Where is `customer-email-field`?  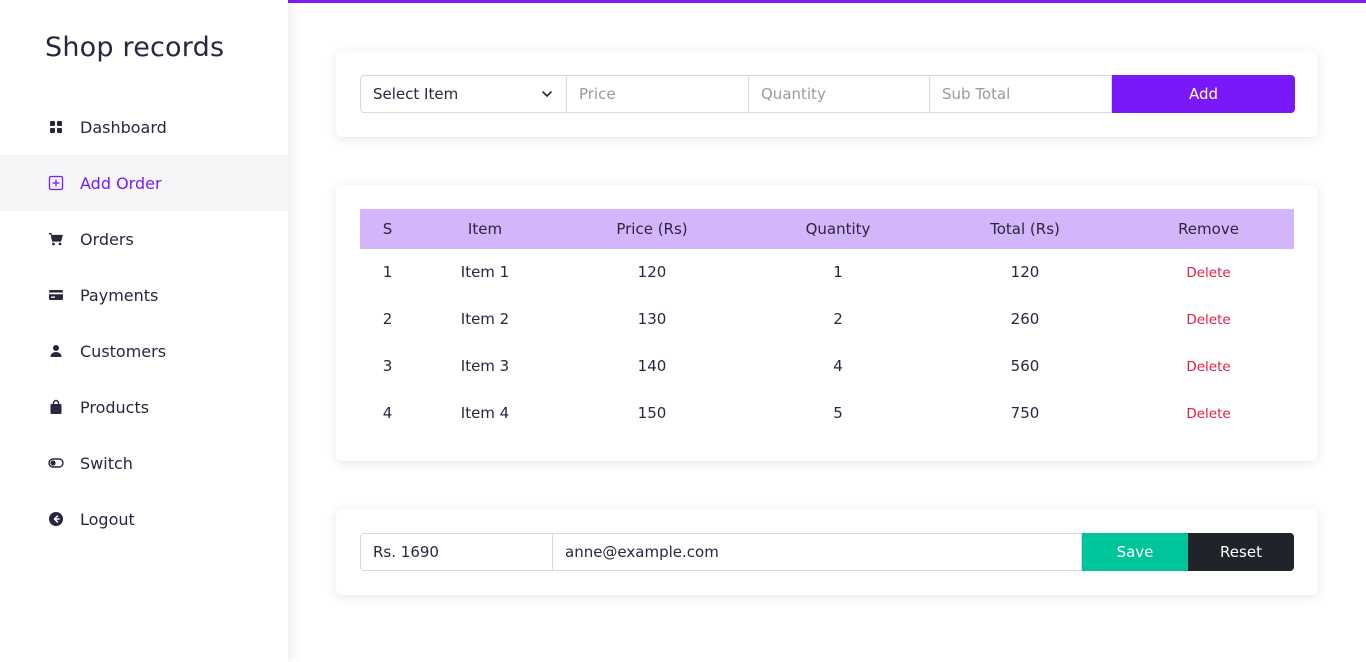
customer-email-field is located at coordinates (817, 552).